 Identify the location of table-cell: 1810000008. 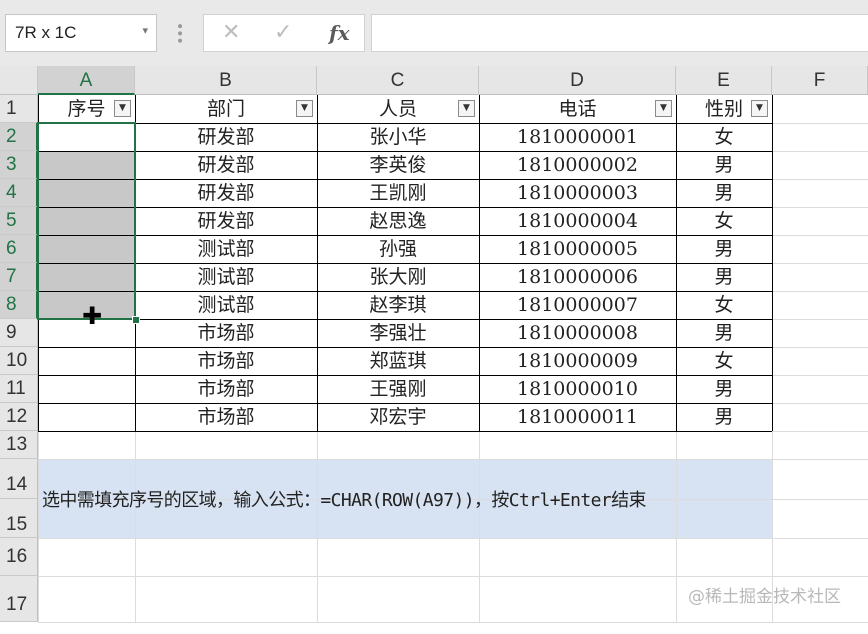
(577, 333).